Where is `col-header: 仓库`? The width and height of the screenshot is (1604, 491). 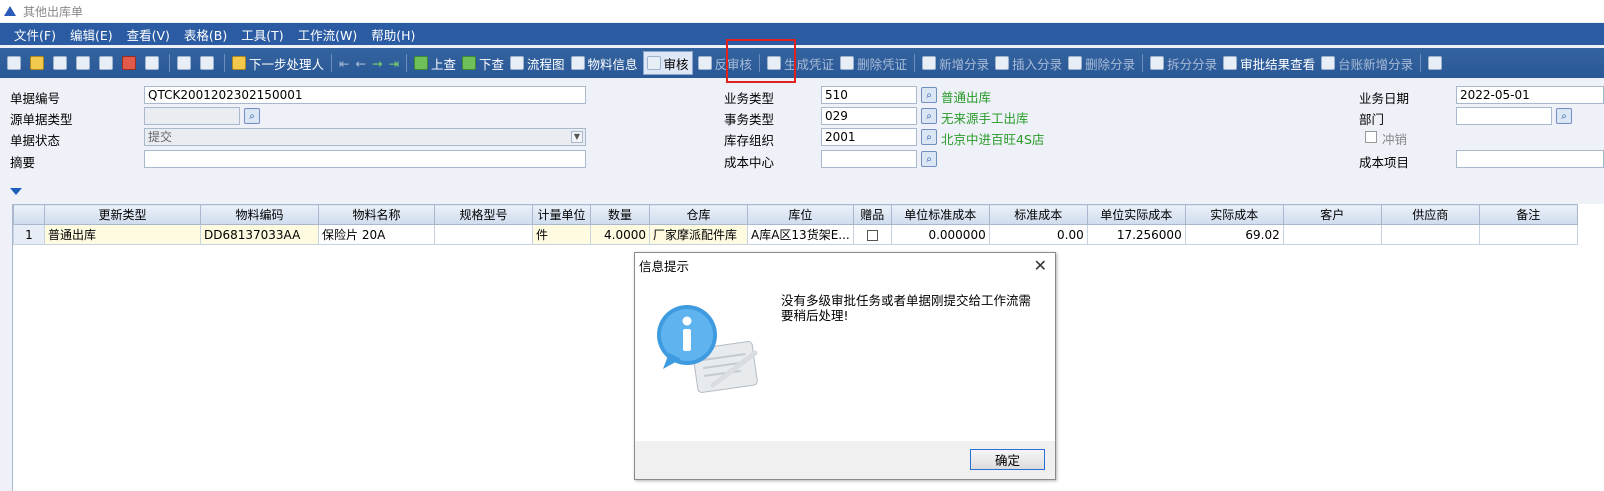
col-header: 仓库 is located at coordinates (698, 214).